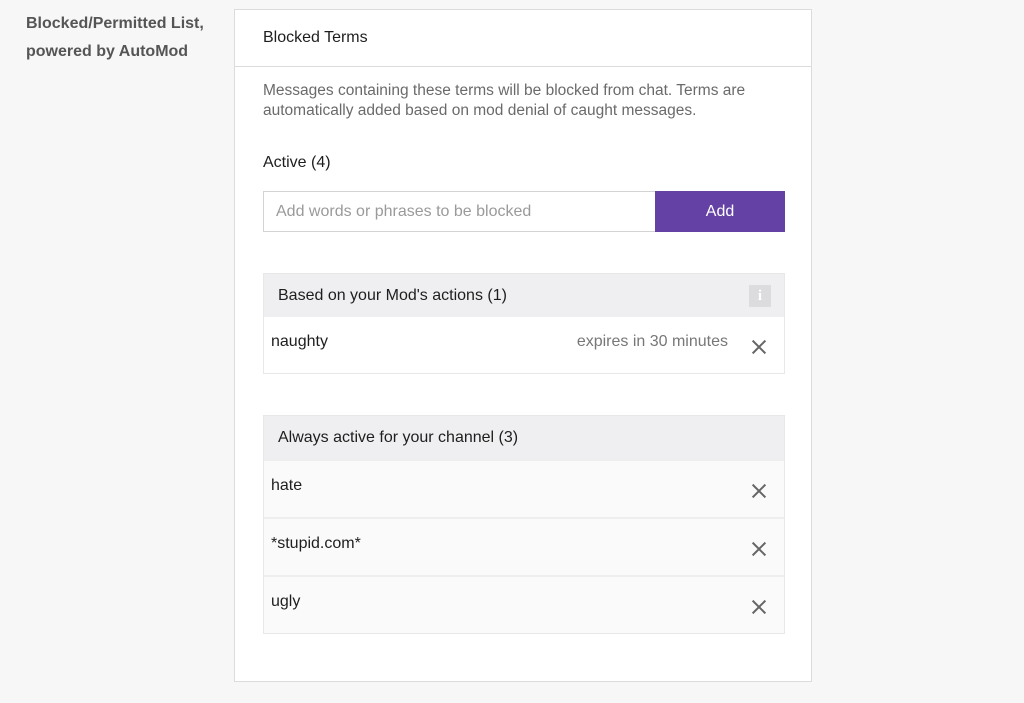  What do you see at coordinates (760, 295) in the screenshot?
I see `info-icon: i` at bounding box center [760, 295].